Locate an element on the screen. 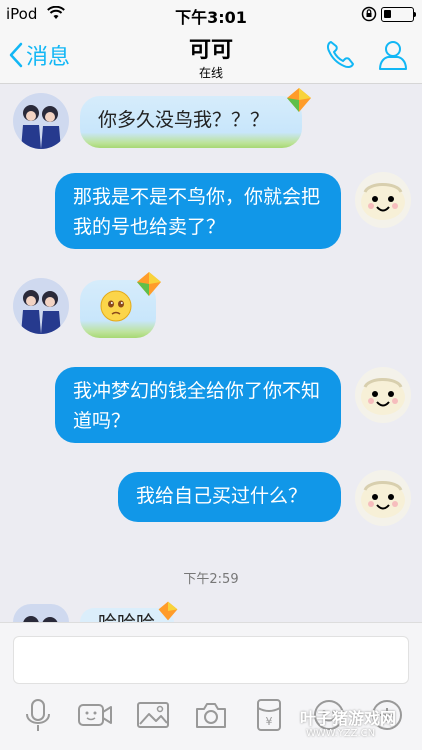 The height and width of the screenshot is (750, 422). status-bar: iPod 下午3:01 is located at coordinates (211, 14).